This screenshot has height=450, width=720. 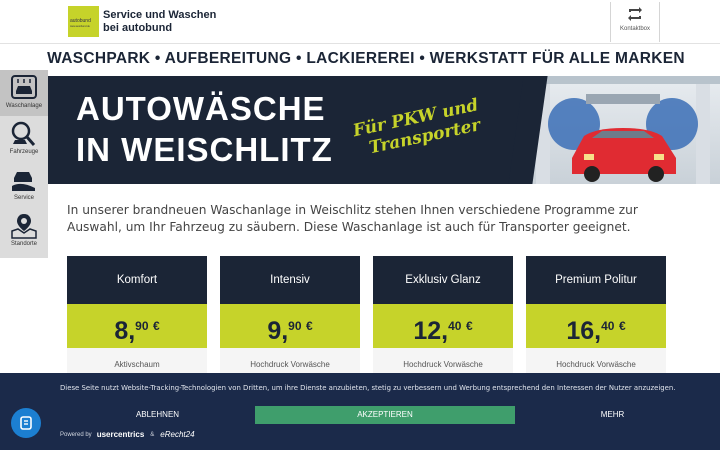 I want to click on brand-title-line1: Service und Waschen, so click(x=159, y=15).